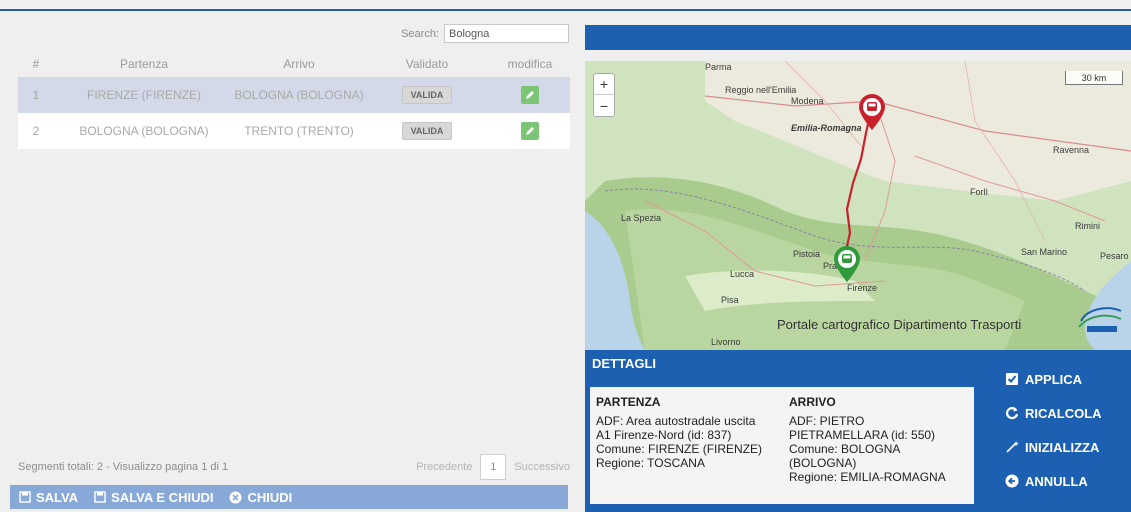 Image resolution: width=1131 pixels, height=512 pixels. Describe the element at coordinates (444, 467) in the screenshot. I see `previous-page-link: Precedente` at that location.